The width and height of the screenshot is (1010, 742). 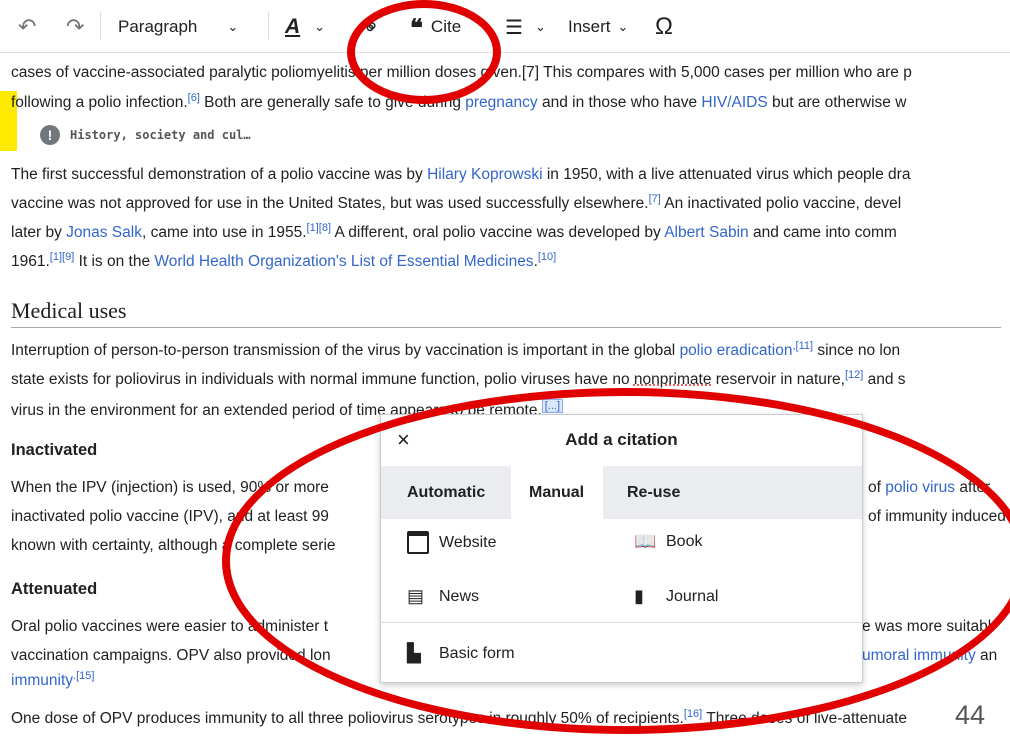 What do you see at coordinates (54, 450) in the screenshot?
I see `section-subheading: Inactivated` at bounding box center [54, 450].